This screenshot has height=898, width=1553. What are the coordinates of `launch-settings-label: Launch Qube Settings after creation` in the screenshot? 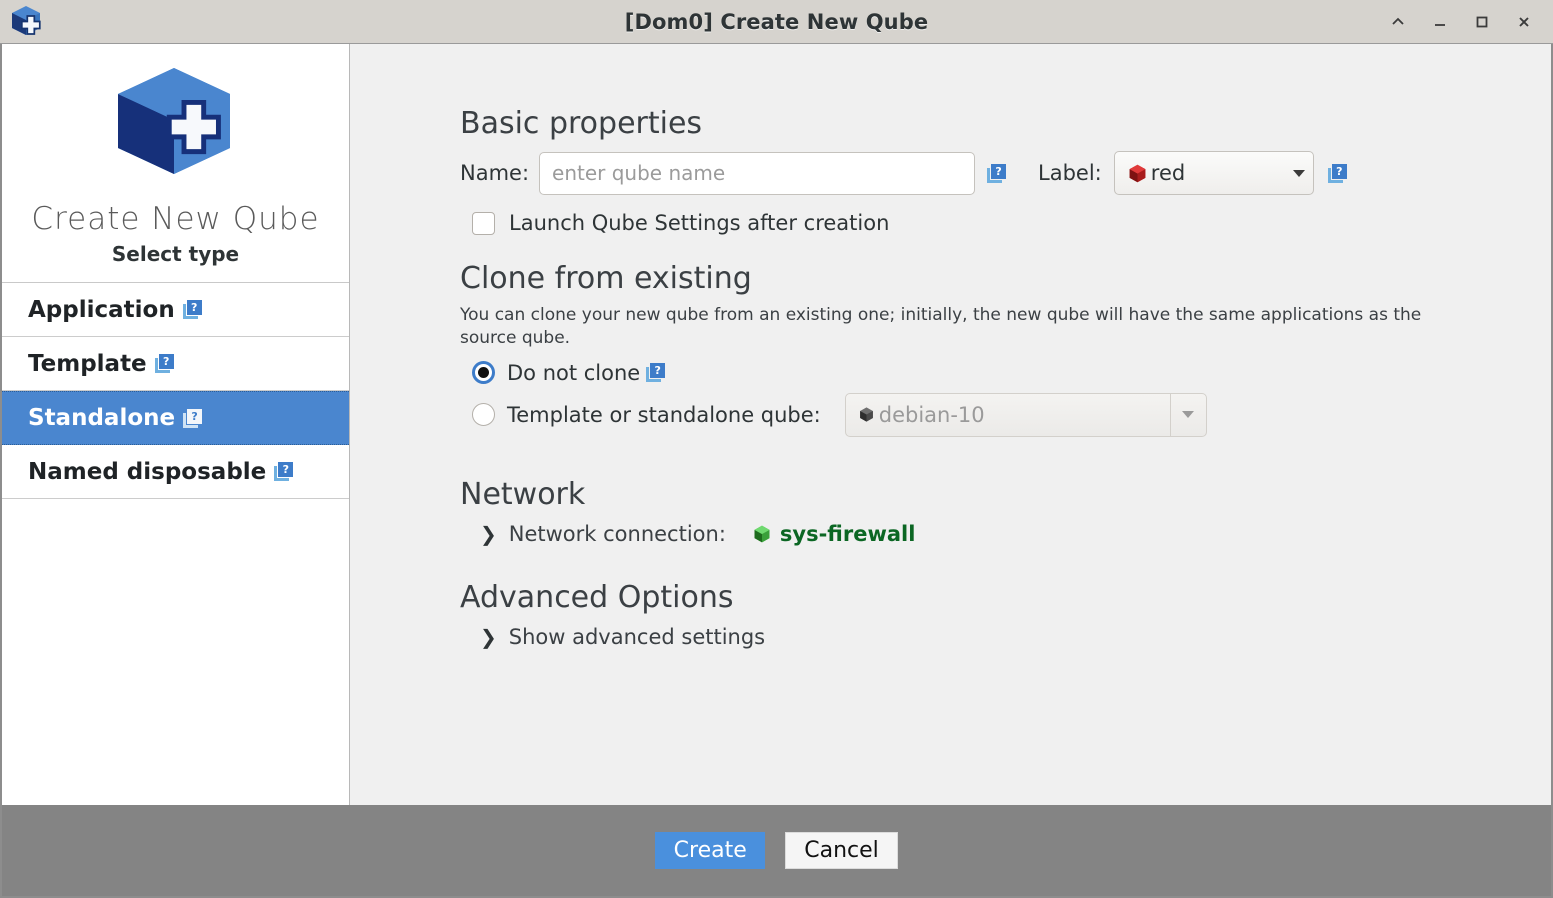 It's located at (699, 223).